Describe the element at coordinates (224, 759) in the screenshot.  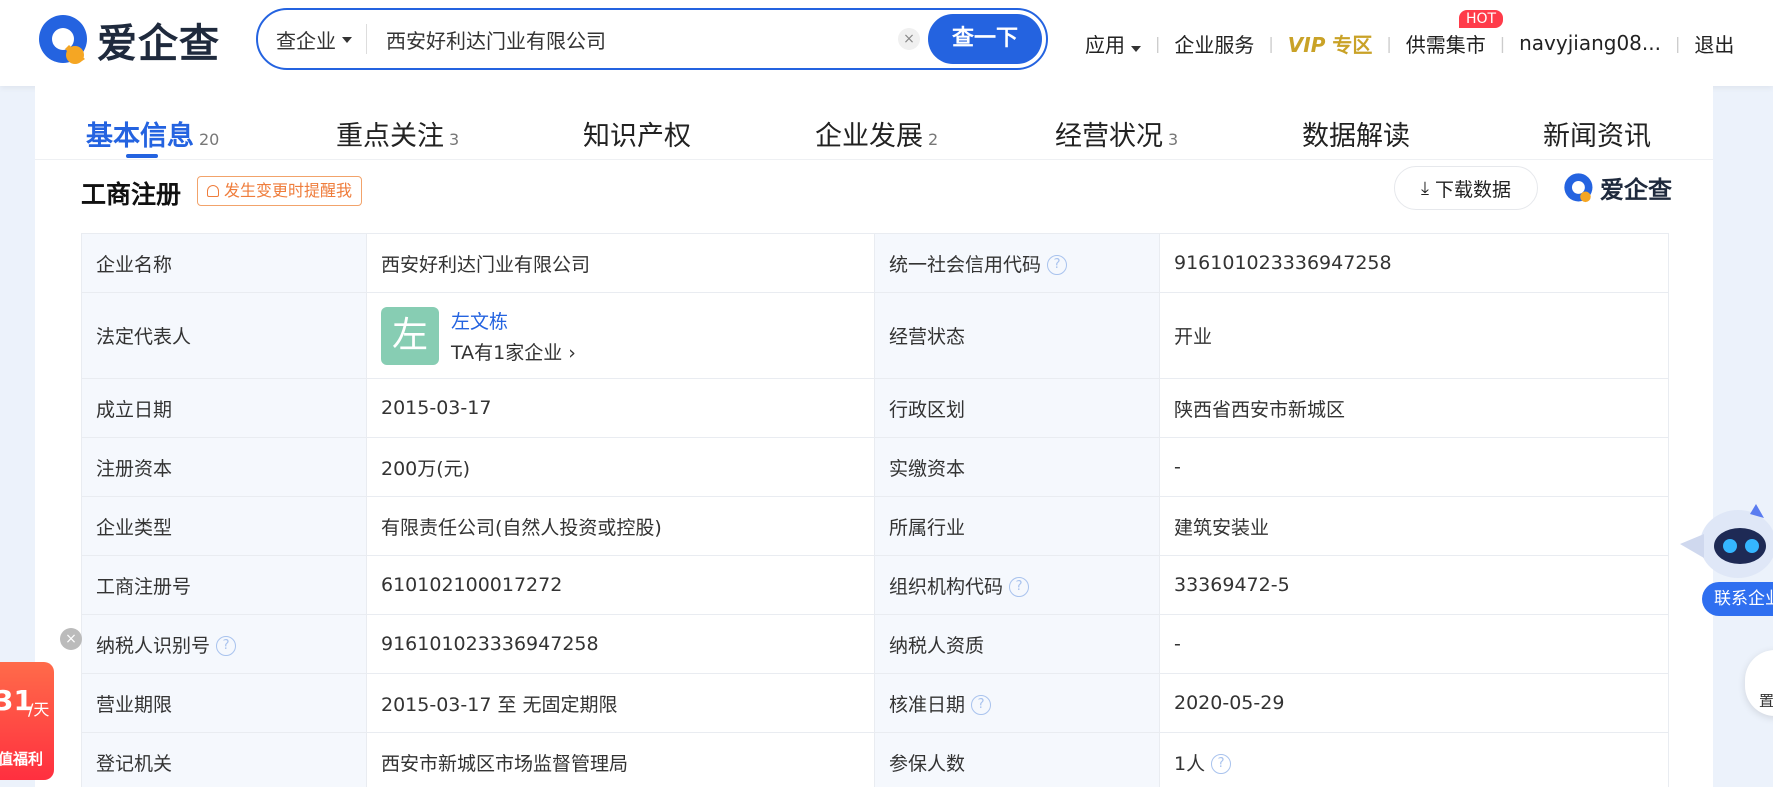
I see `authority-label: 登记机关` at that location.